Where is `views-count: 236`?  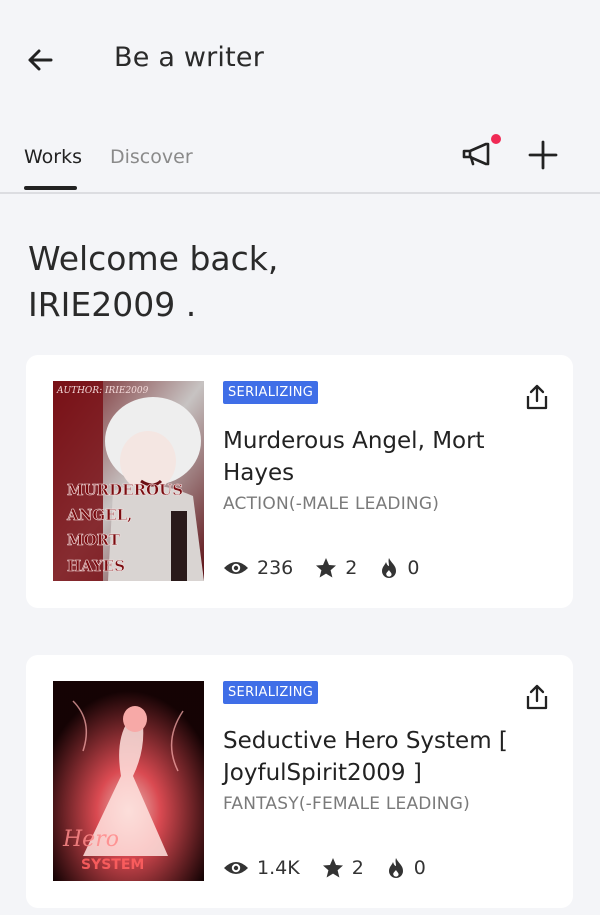
views-count: 236 is located at coordinates (275, 568).